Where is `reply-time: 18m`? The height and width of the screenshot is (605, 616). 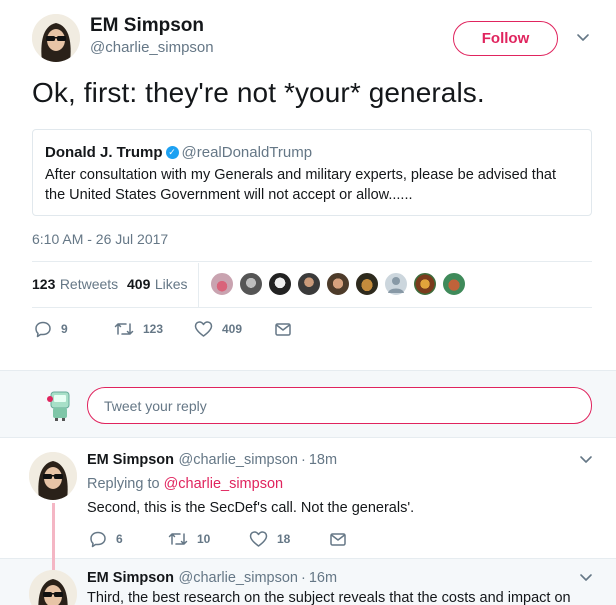 reply-time: 18m is located at coordinates (323, 460).